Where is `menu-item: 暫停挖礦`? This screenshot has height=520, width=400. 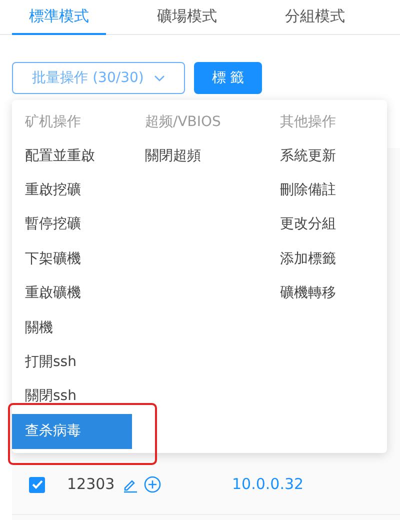
menu-item: 暫停挖礦 is located at coordinates (72, 225).